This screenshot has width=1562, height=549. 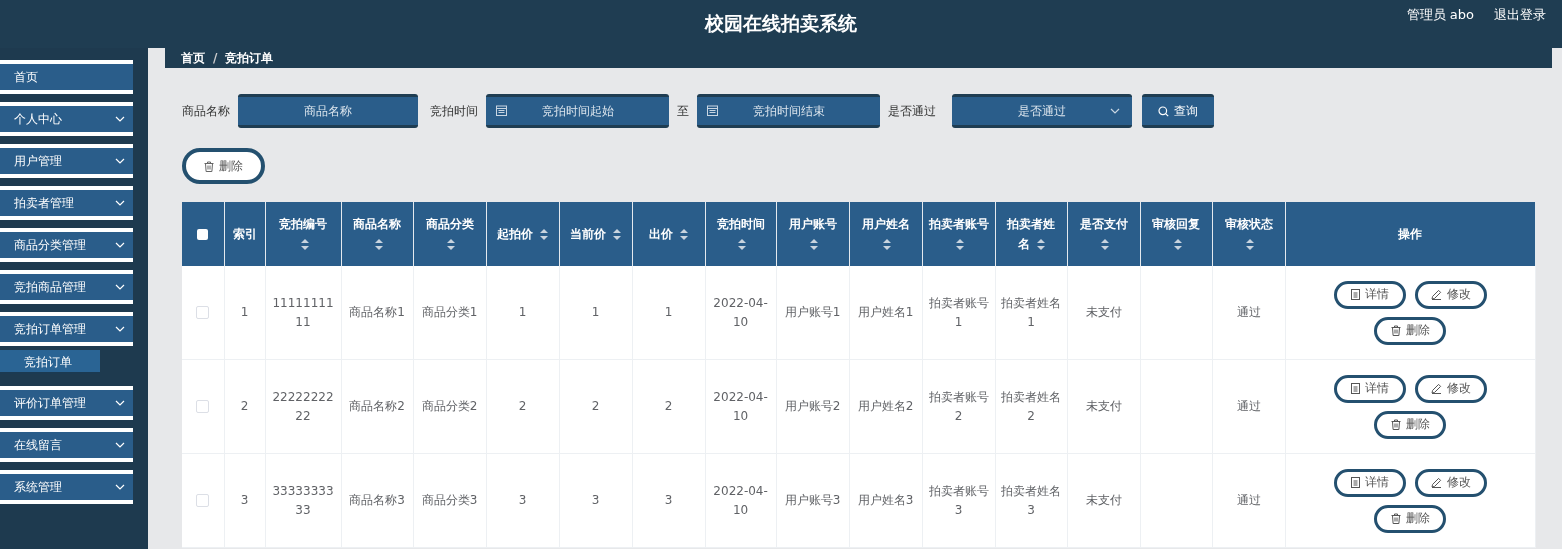 I want to click on column-header: 拍卖者姓名, so click(x=1031, y=234).